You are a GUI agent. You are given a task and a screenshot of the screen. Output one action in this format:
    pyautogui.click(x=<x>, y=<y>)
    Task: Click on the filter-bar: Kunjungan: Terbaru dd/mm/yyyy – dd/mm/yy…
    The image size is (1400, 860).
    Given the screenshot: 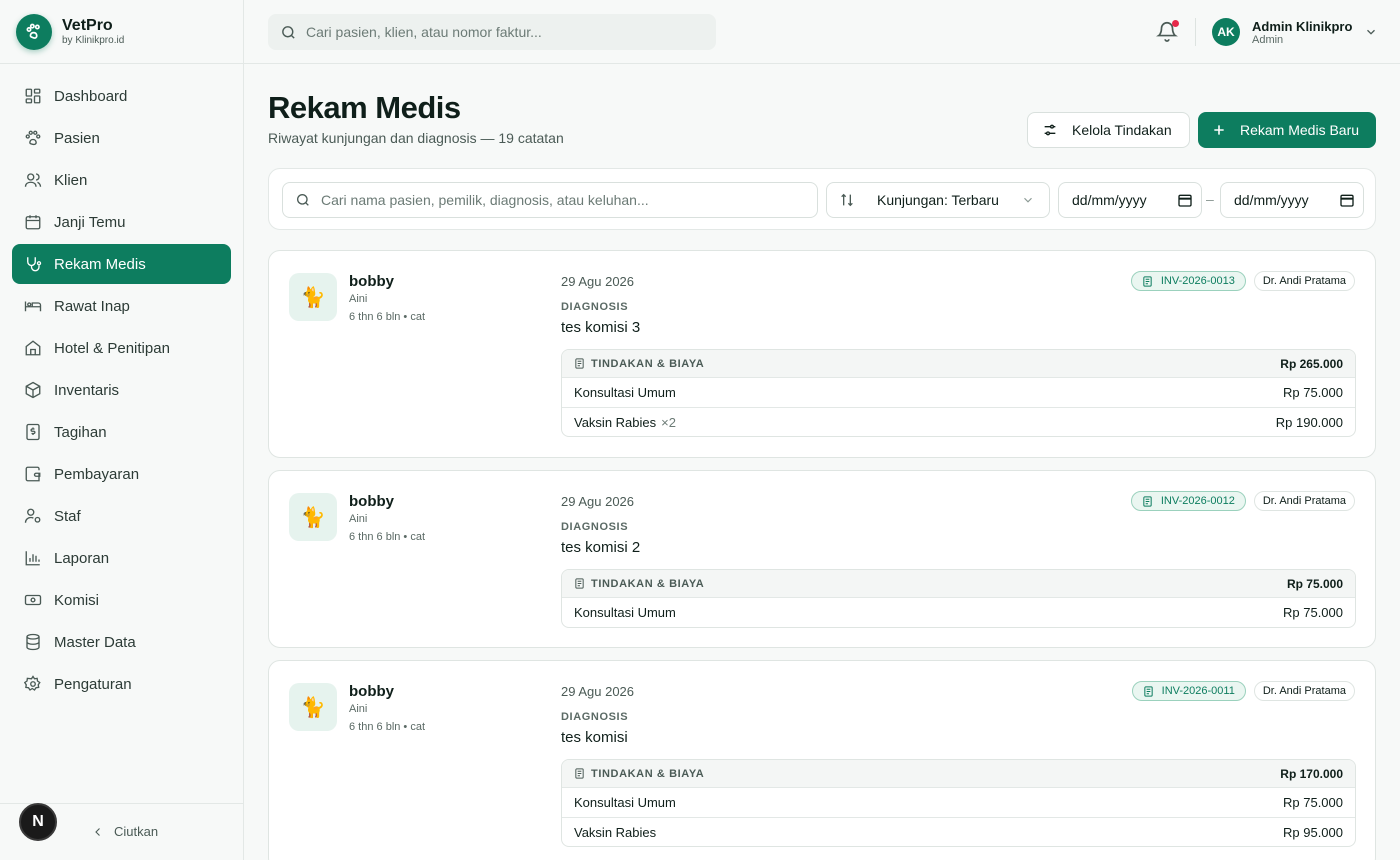 What is the action you would take?
    pyautogui.click(x=822, y=199)
    